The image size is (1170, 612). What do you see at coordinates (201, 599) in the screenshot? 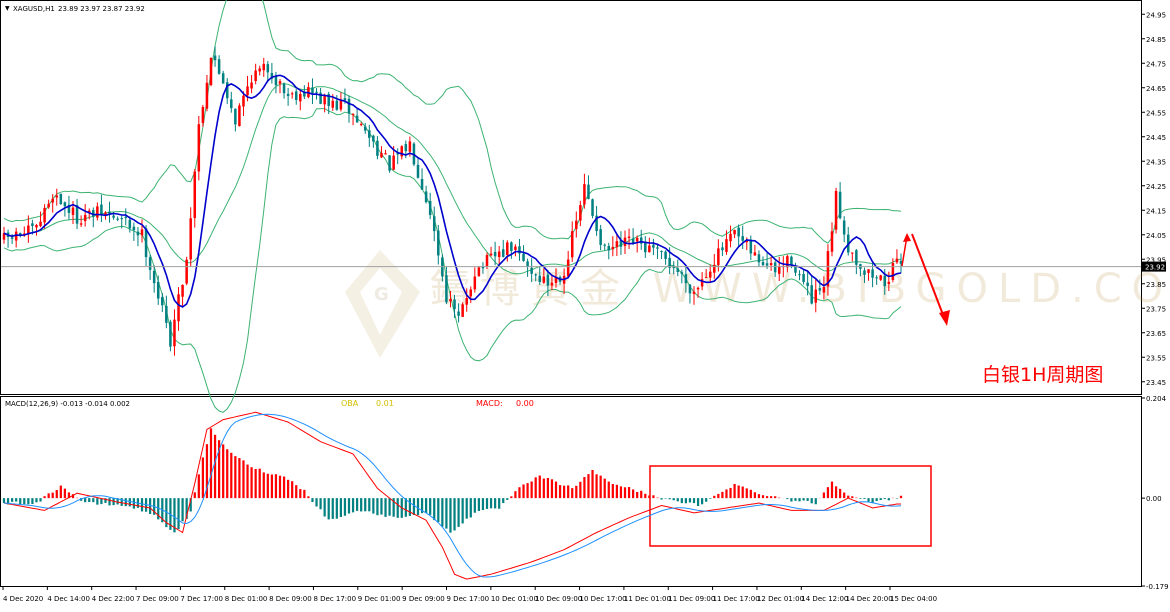
I see `x-tick-label: 7 Dec 17:00` at bounding box center [201, 599].